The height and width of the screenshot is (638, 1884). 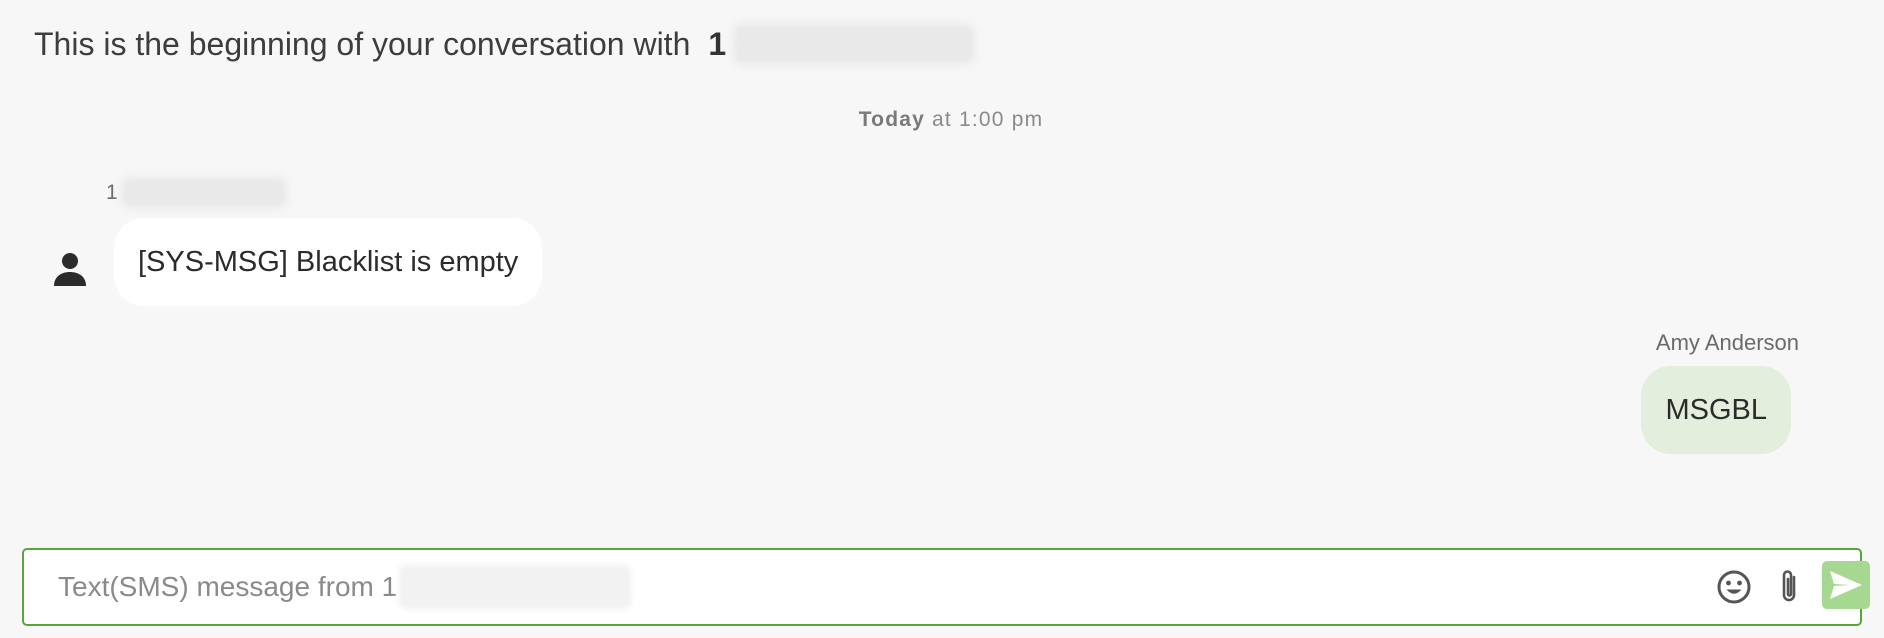 I want to click on outgoing-agent-name: Amy Anderson, so click(x=1727, y=342).